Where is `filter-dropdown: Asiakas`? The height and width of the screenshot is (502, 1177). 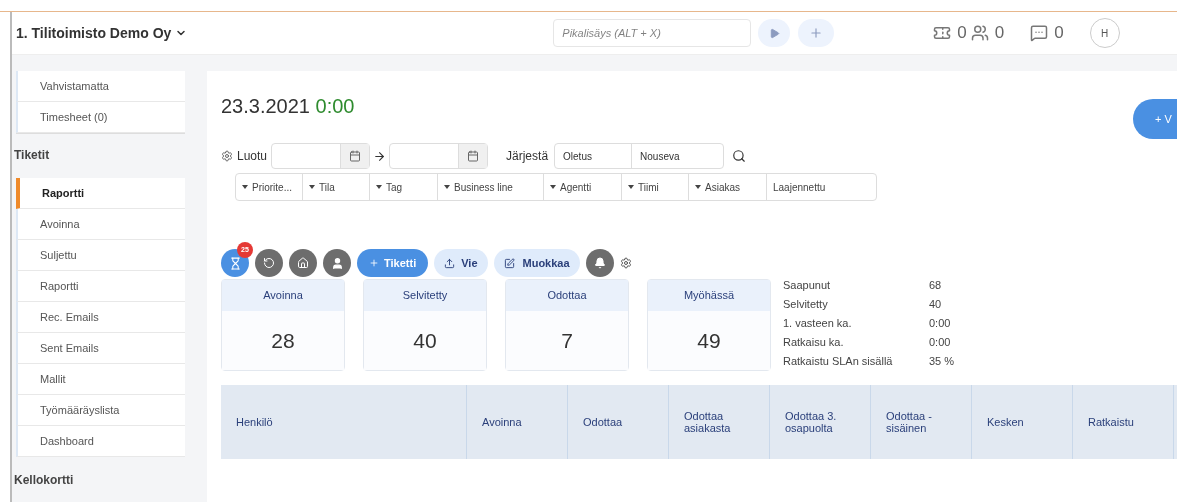
filter-dropdown: Asiakas is located at coordinates (728, 187).